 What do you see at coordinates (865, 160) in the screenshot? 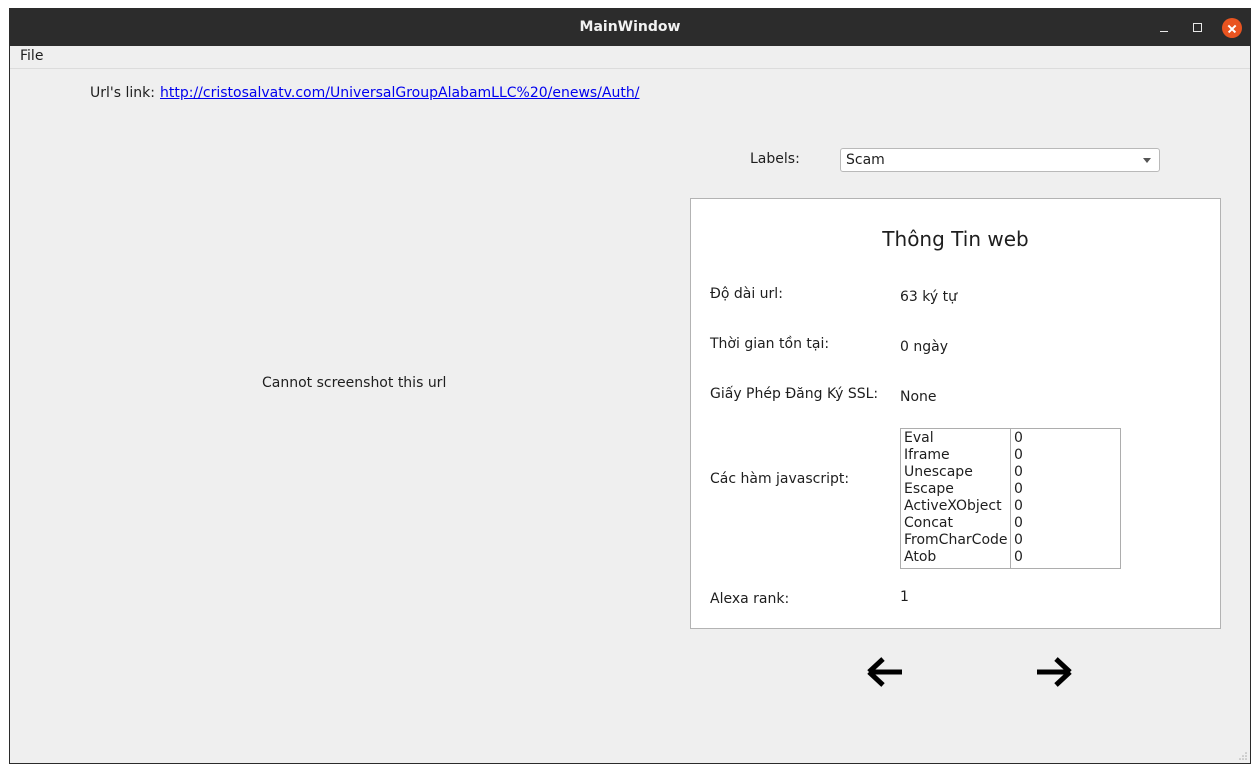
I see `labels-selected-value: Scam` at bounding box center [865, 160].